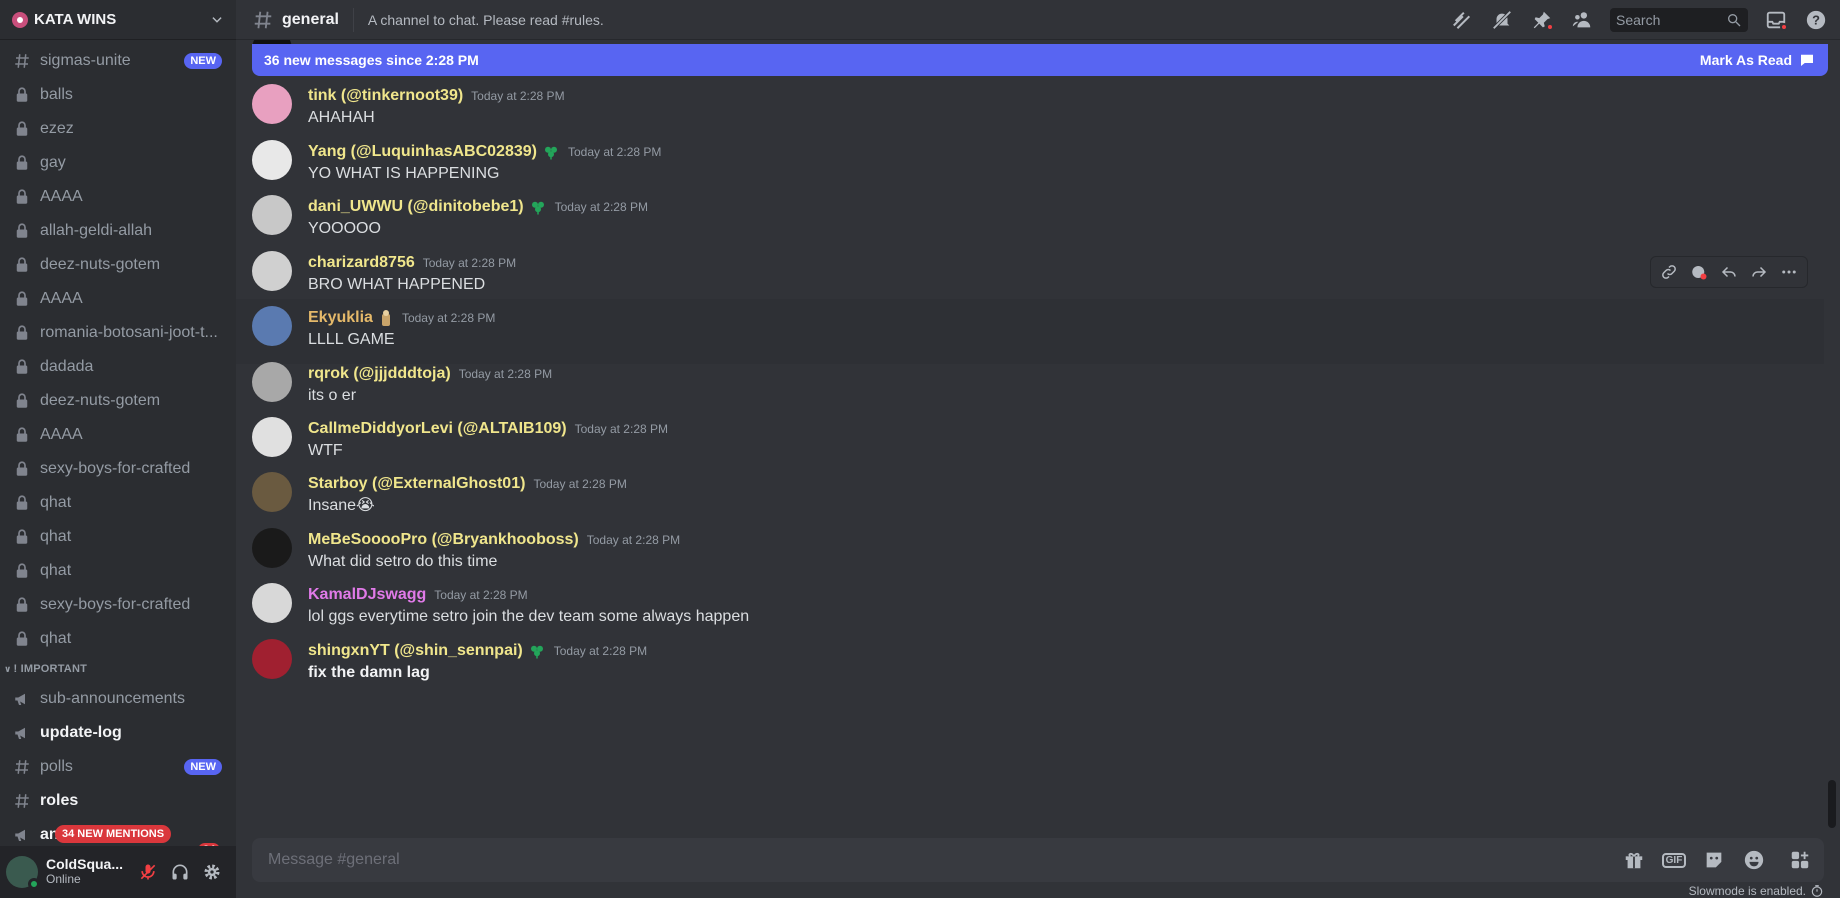  Describe the element at coordinates (115, 61) in the screenshot. I see `sidebar-channel-item: sigmas-unite NEW` at that location.